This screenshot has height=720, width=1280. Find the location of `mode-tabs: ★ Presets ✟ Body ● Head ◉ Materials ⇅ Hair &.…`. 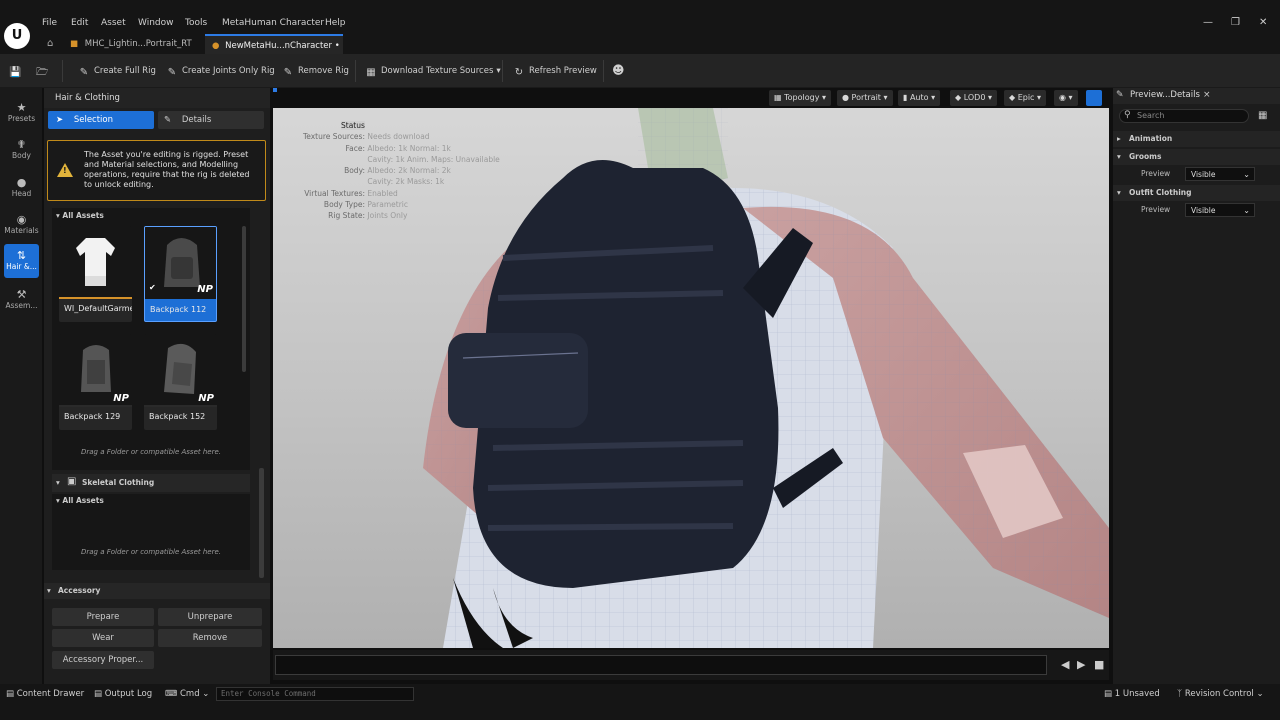

mode-tabs: ★ Presets ✟ Body ● Head ◉ Materials ⇅ Hair &.… is located at coordinates (21, 386).